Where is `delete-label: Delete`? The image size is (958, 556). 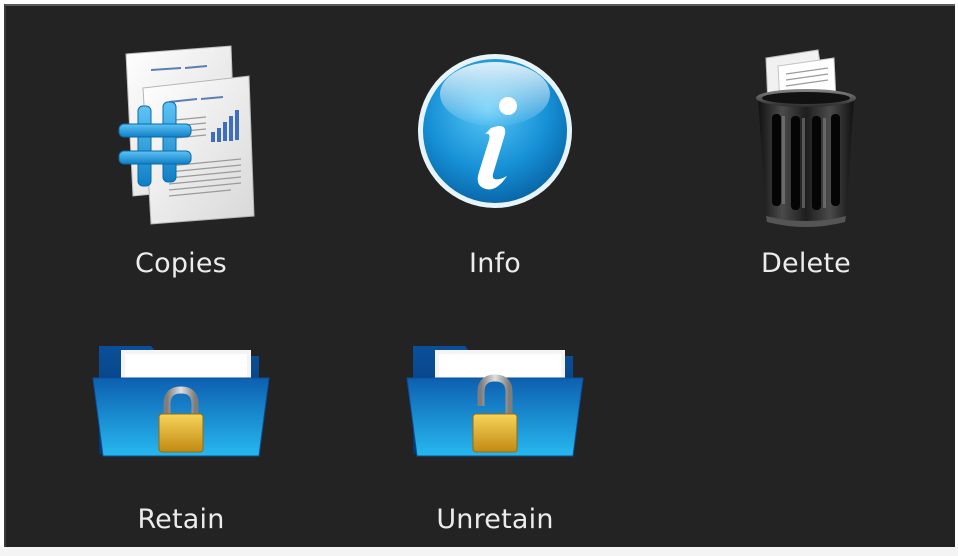 delete-label: Delete is located at coordinates (806, 263).